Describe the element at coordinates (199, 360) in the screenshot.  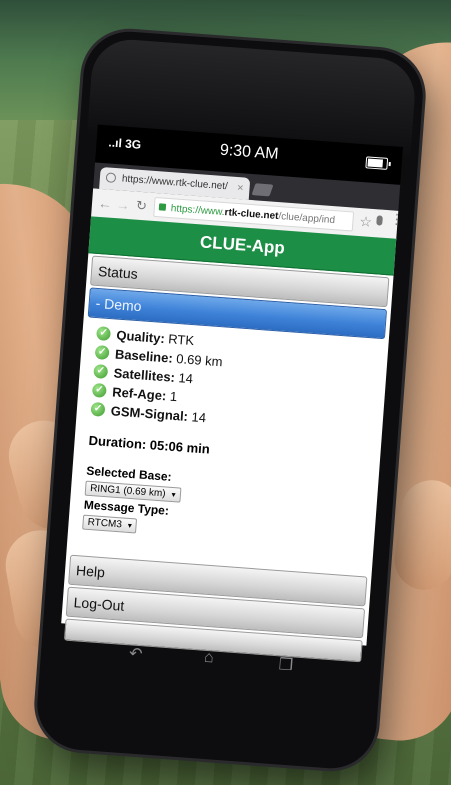
I see `metric-value: 0.69 km` at that location.